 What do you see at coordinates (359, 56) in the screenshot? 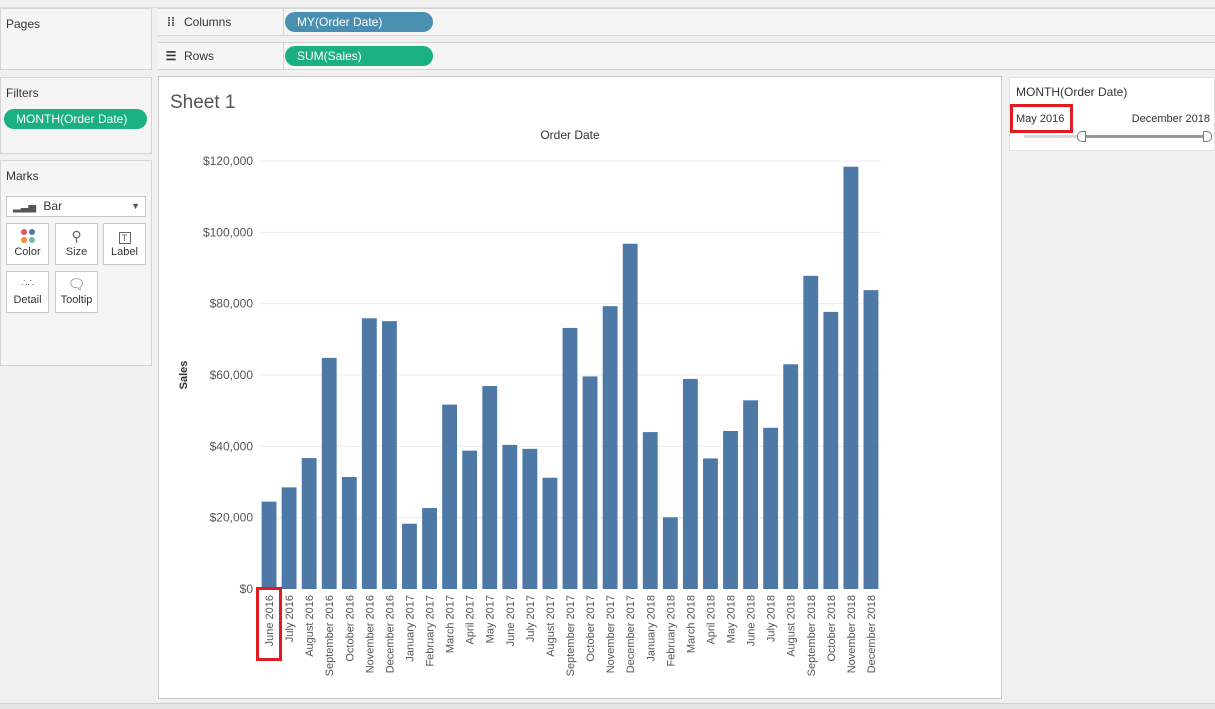
I see `rows-pill: SUM(Sales)` at bounding box center [359, 56].